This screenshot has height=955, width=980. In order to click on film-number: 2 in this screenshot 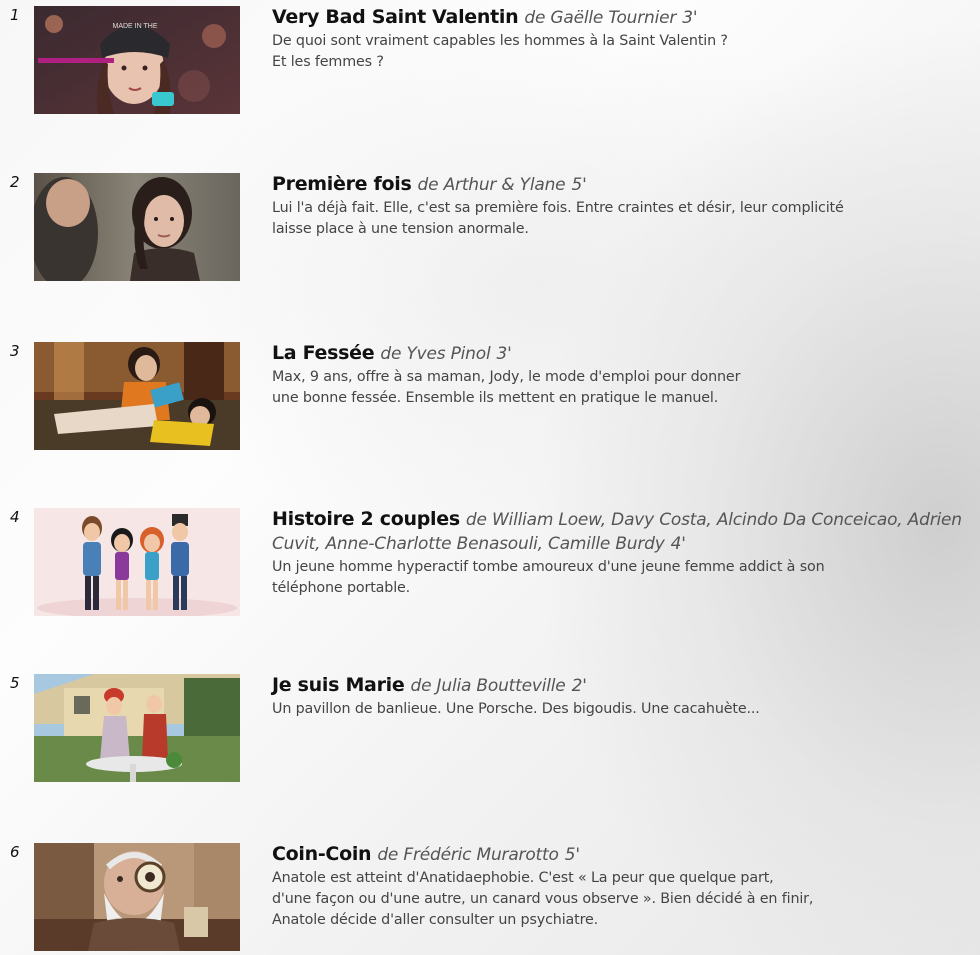, I will do `click(15, 182)`.